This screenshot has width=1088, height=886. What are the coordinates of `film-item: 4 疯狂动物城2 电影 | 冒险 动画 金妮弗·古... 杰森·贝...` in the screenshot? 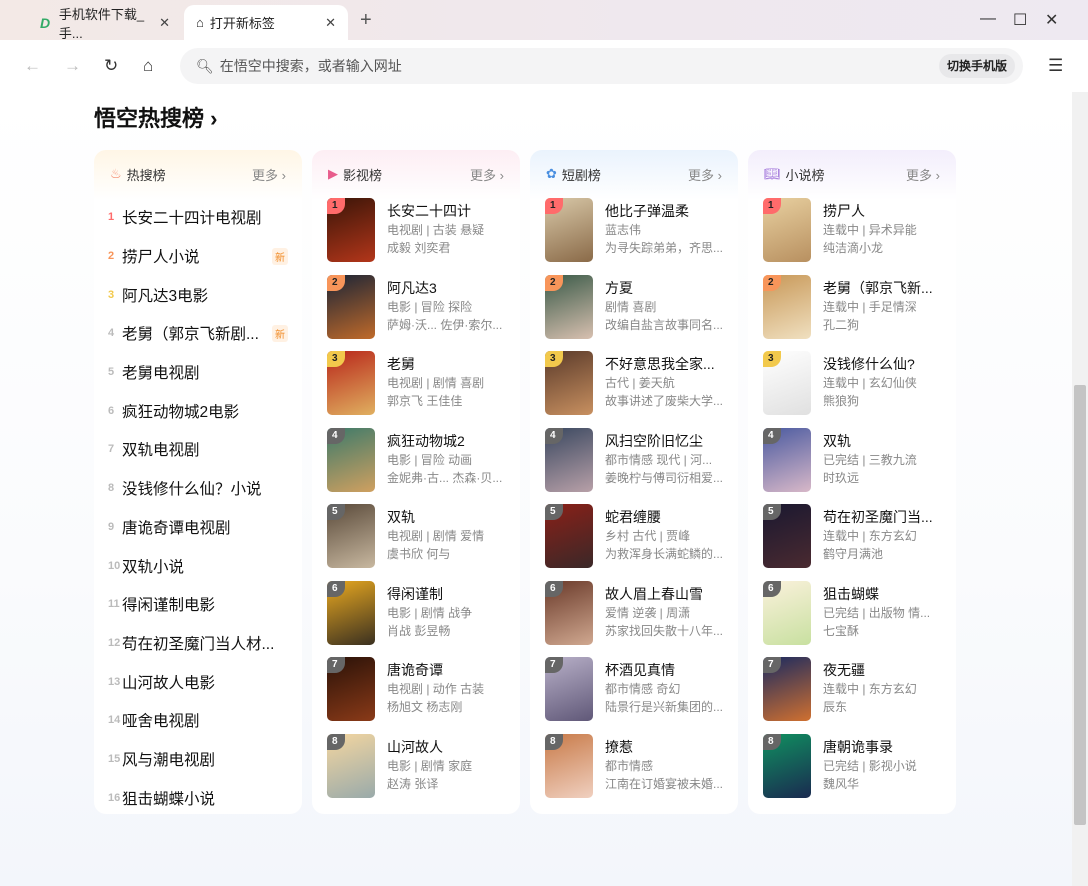 It's located at (416, 466).